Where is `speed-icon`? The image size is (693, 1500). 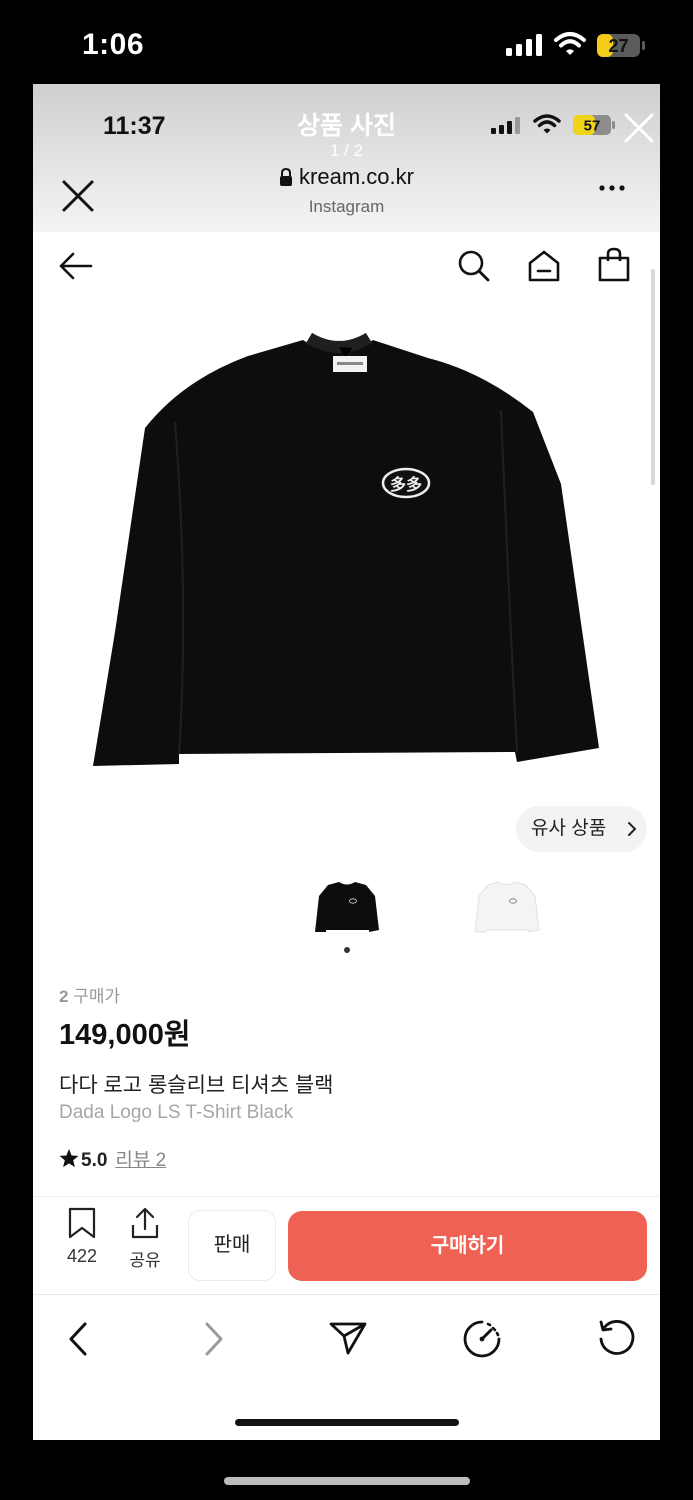 speed-icon is located at coordinates (482, 1339).